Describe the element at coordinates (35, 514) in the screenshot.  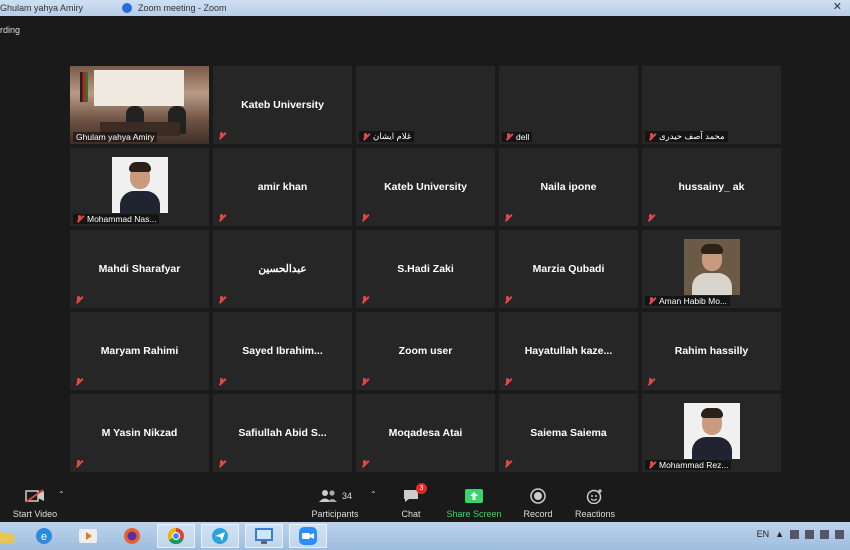
I see `start-video-label: Start Video` at that location.